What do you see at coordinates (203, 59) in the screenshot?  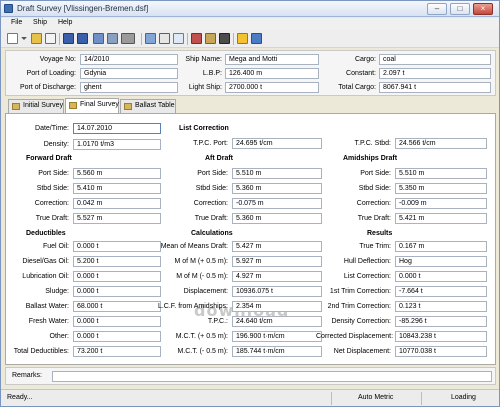 I see `ship-name-label: Ship Name:` at bounding box center [203, 59].